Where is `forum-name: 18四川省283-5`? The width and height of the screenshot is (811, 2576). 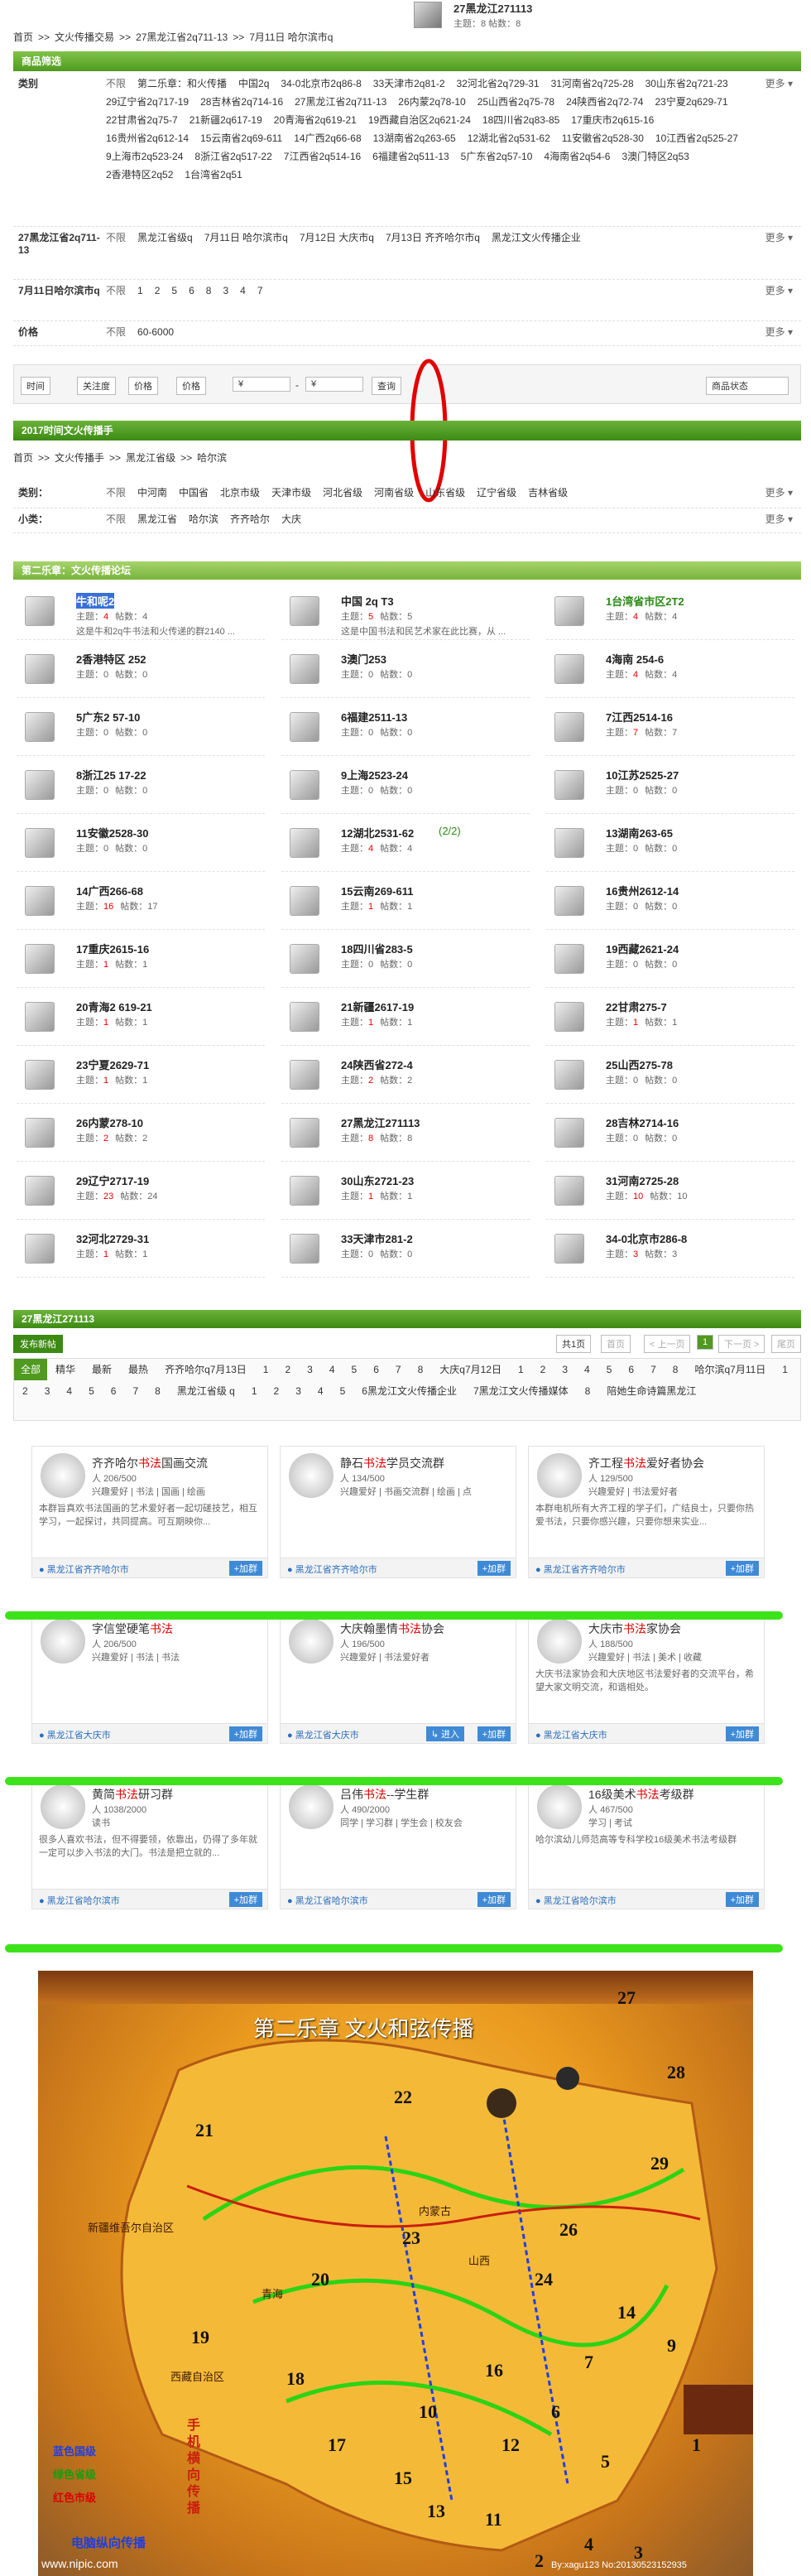 forum-name: 18四川省283-5 is located at coordinates (377, 948).